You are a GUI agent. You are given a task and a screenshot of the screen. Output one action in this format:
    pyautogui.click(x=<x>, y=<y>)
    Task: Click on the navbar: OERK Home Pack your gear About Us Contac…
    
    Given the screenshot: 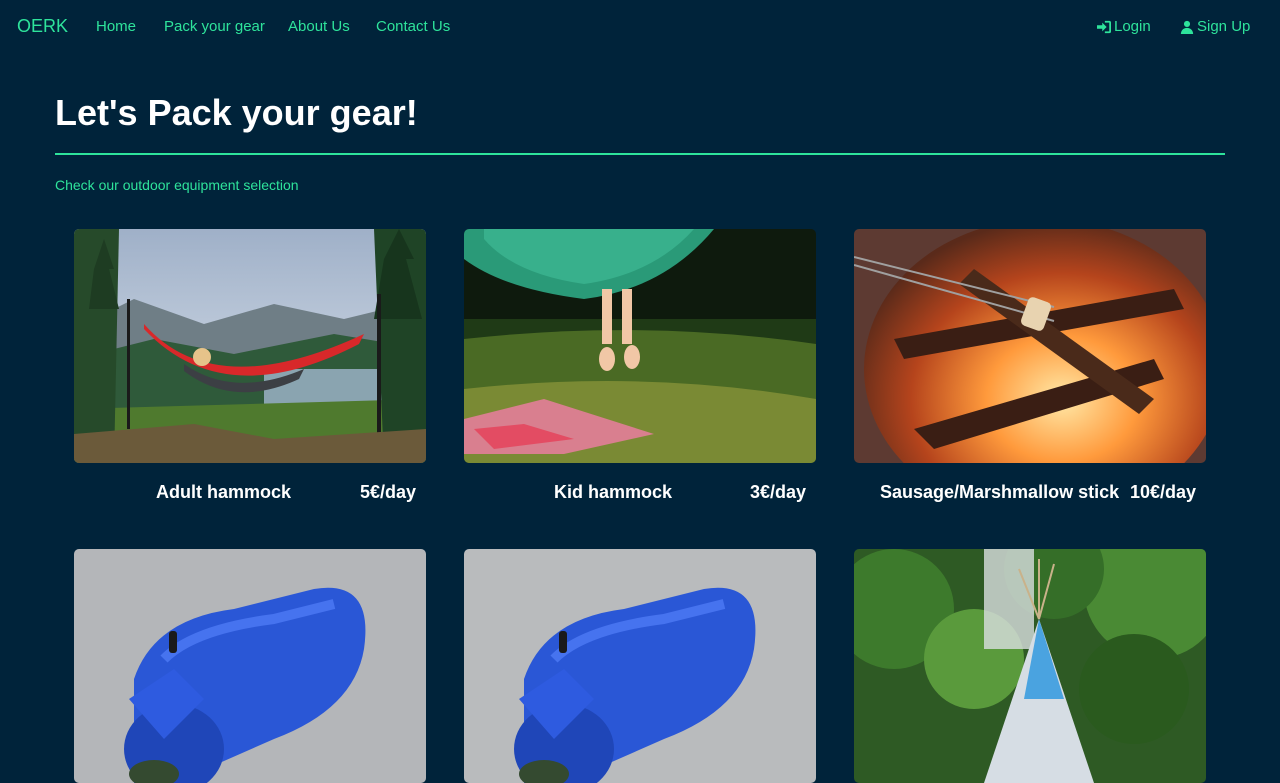 What is the action you would take?
    pyautogui.click(x=640, y=27)
    